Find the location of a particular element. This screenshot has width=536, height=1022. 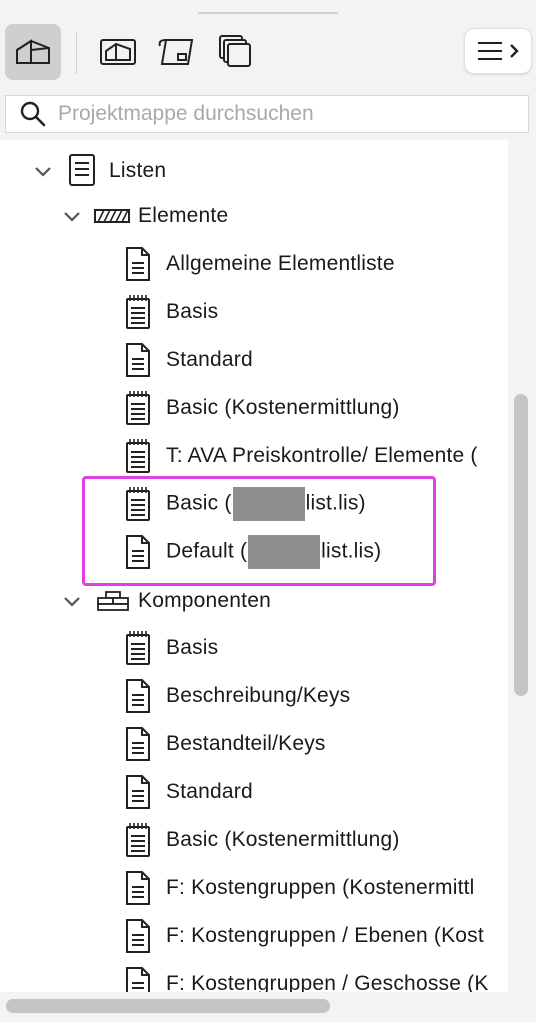

tree-item: Allgemeine Elementliste is located at coordinates (254, 264).